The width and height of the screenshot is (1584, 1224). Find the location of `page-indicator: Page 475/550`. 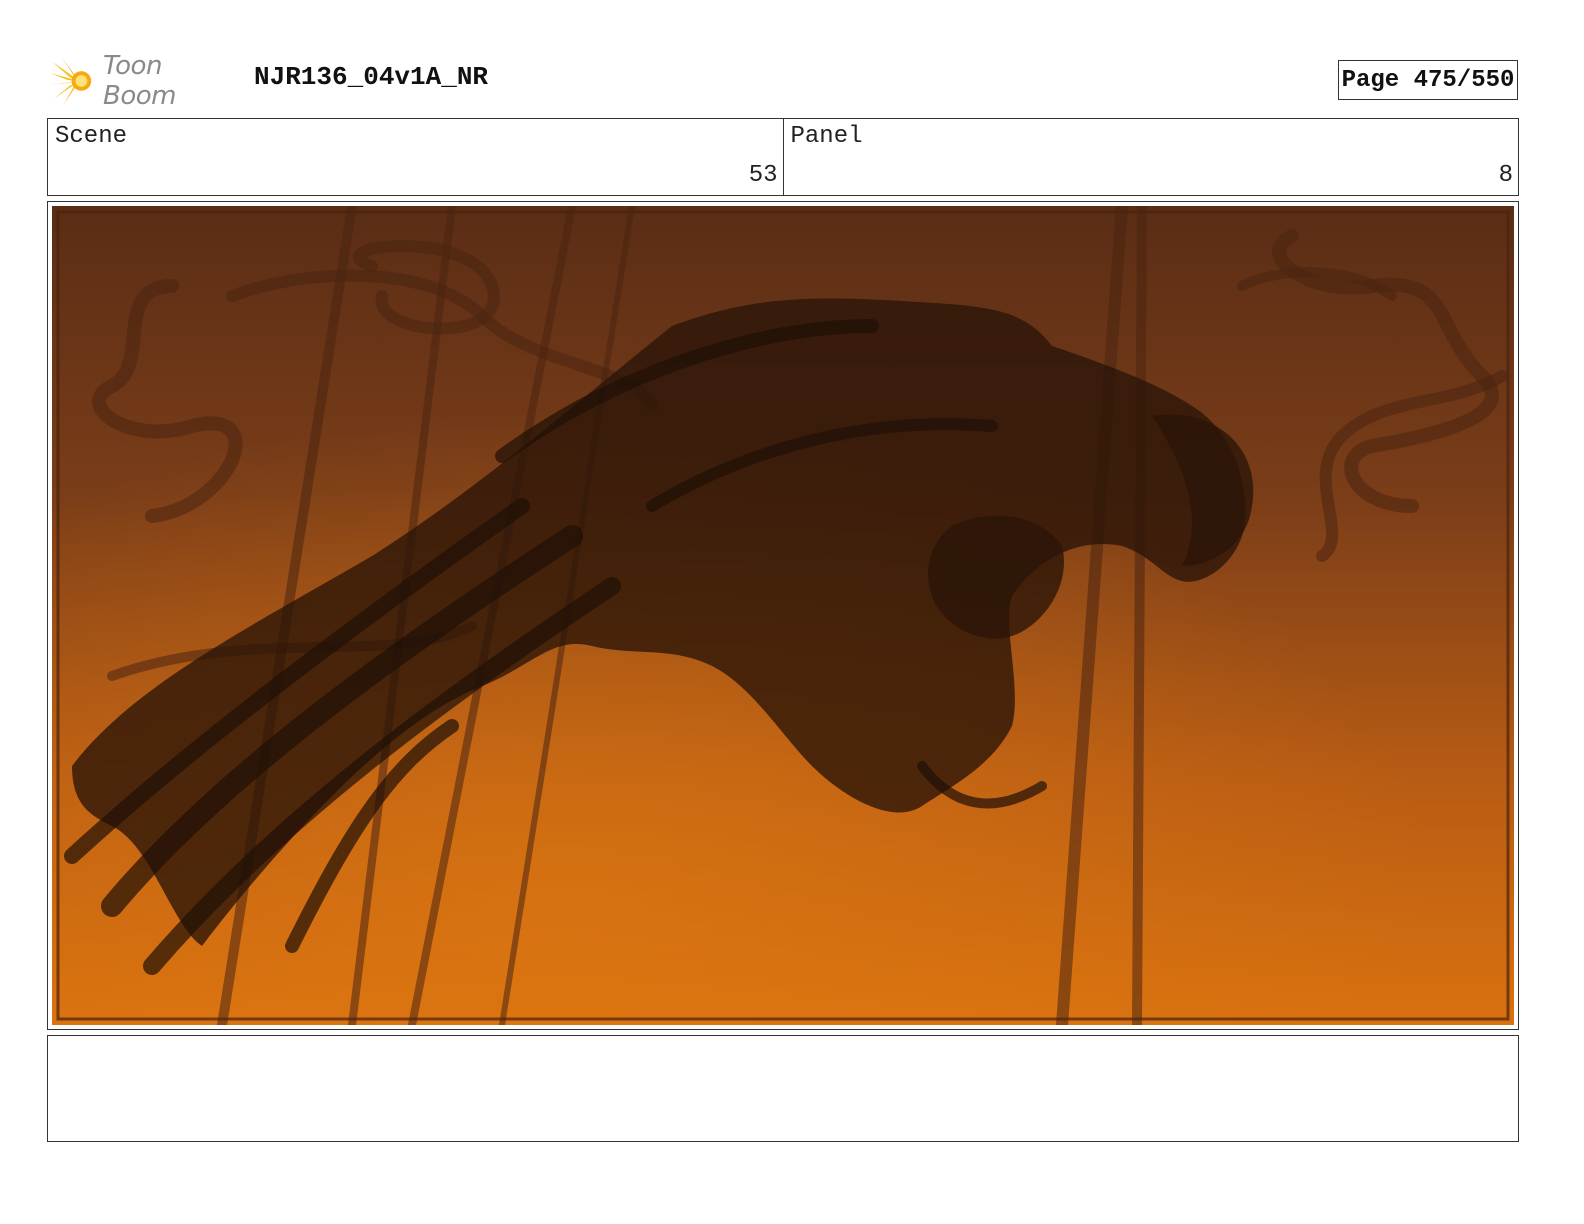

page-indicator: Page 475/550 is located at coordinates (1428, 80).